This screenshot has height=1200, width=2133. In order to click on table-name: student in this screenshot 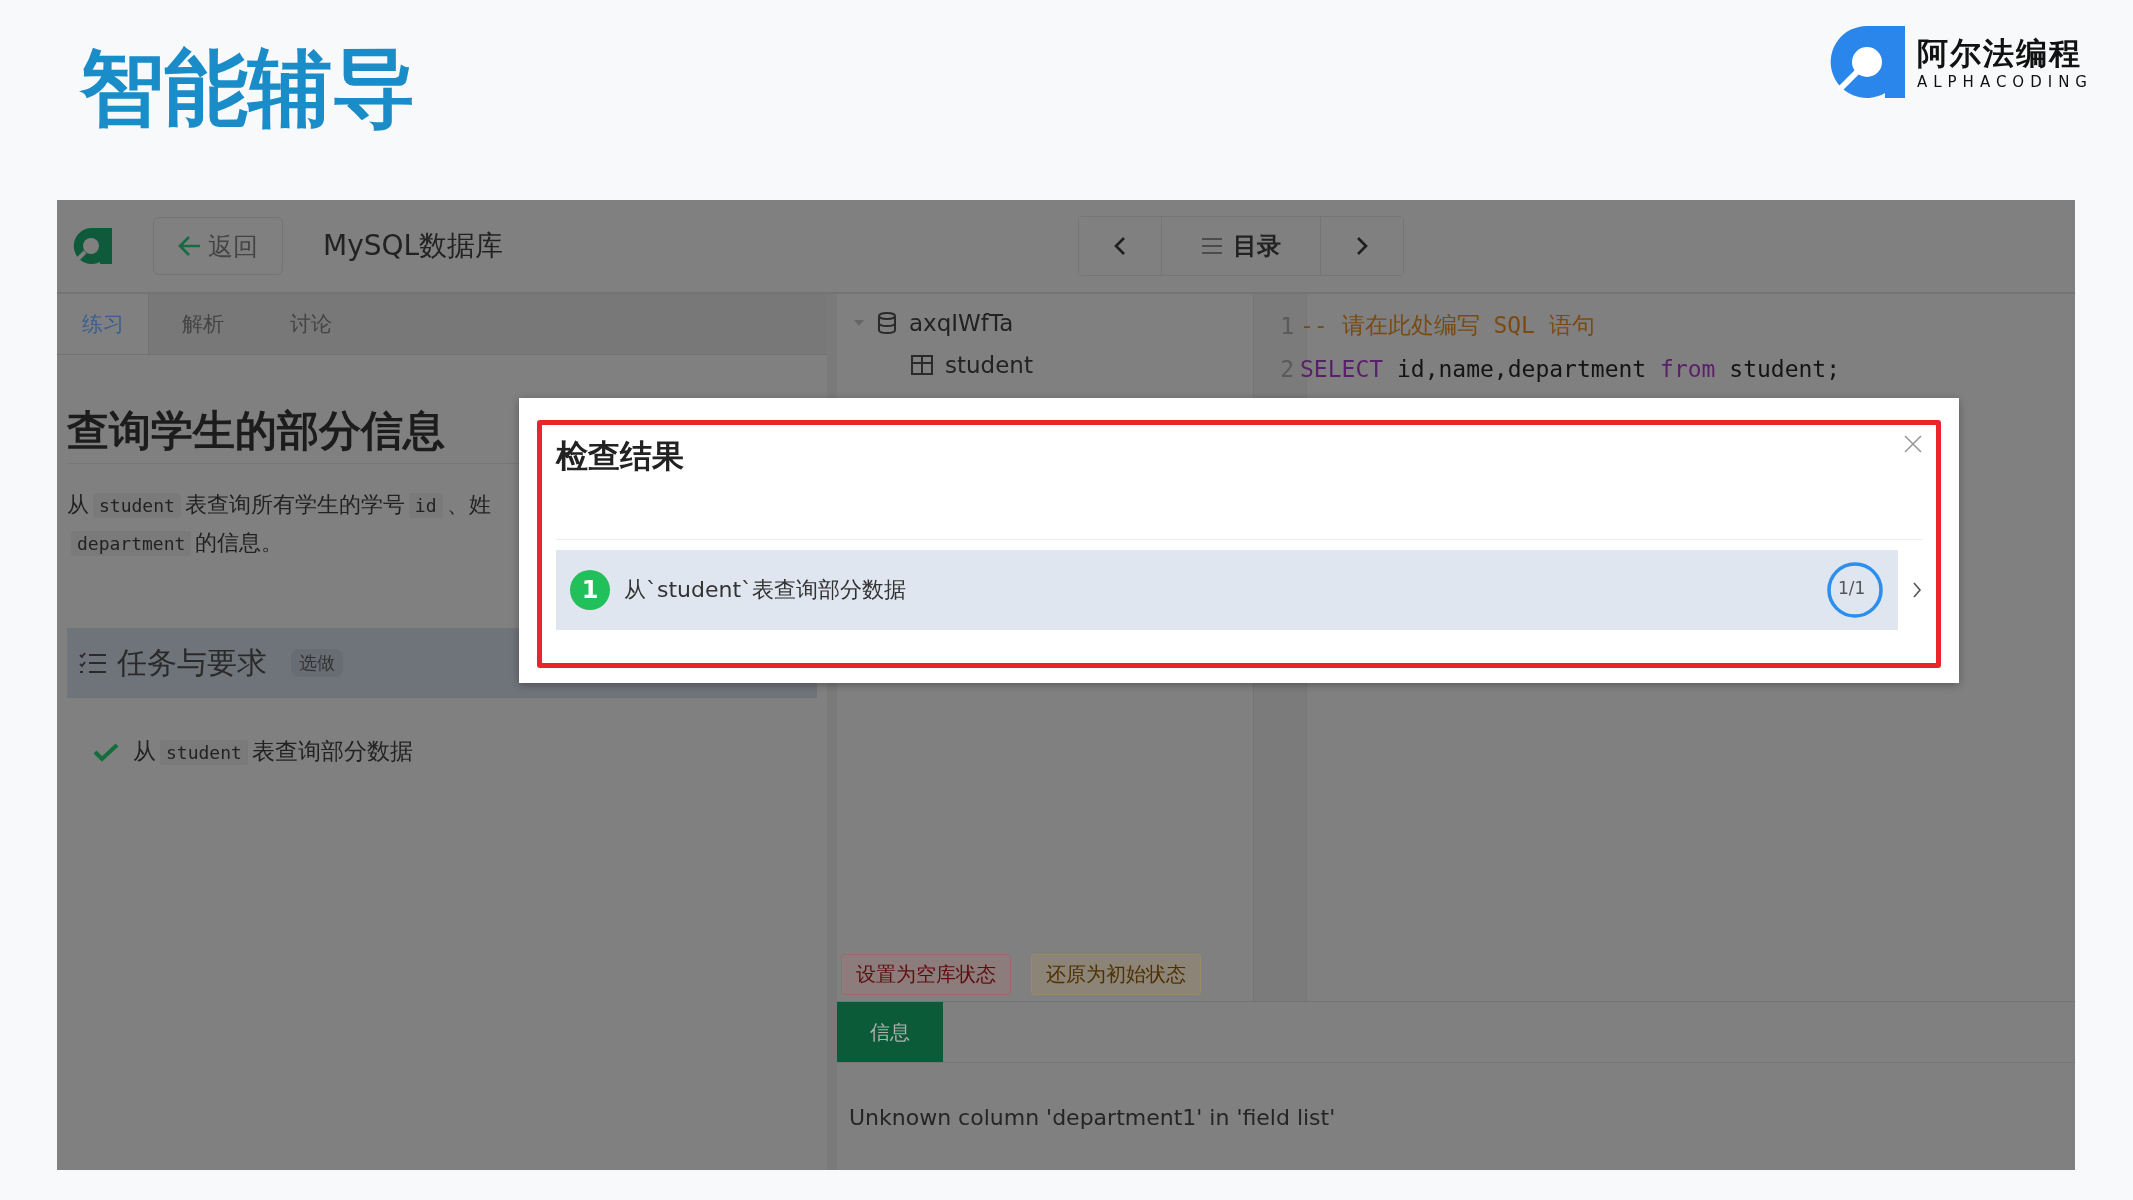, I will do `click(989, 365)`.